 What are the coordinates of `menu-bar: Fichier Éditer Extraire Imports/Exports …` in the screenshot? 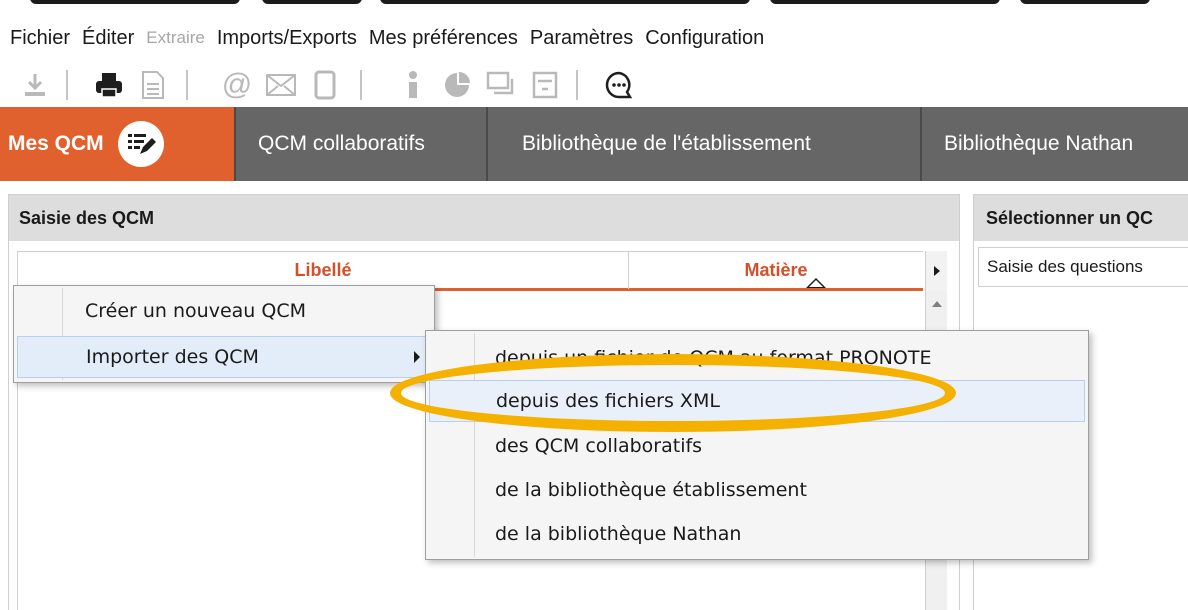 It's located at (388, 38).